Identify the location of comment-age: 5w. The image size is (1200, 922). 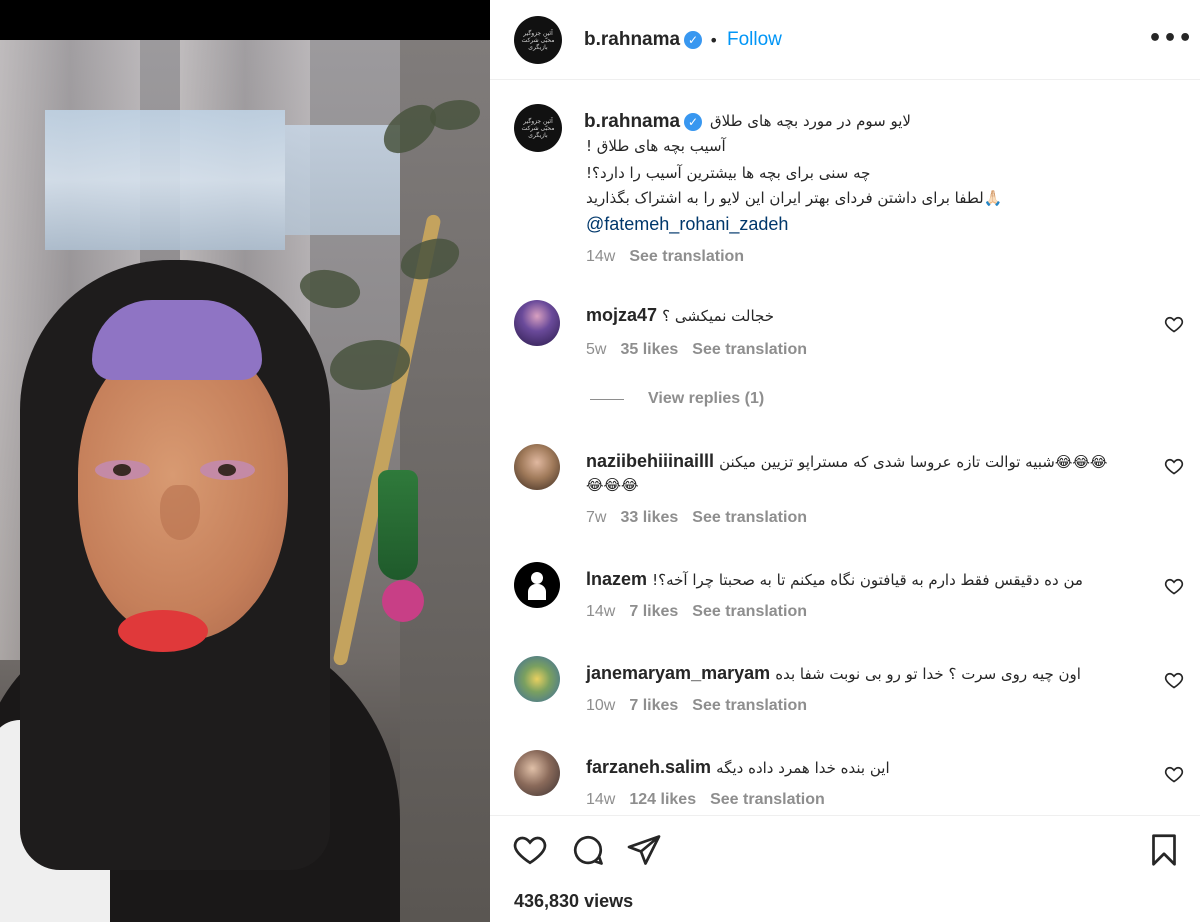
(596, 349).